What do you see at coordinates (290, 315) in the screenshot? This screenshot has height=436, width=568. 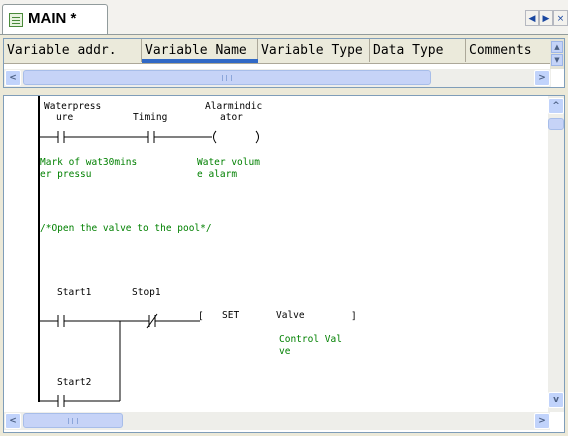 I see `set-instruction-operand: Valve` at bounding box center [290, 315].